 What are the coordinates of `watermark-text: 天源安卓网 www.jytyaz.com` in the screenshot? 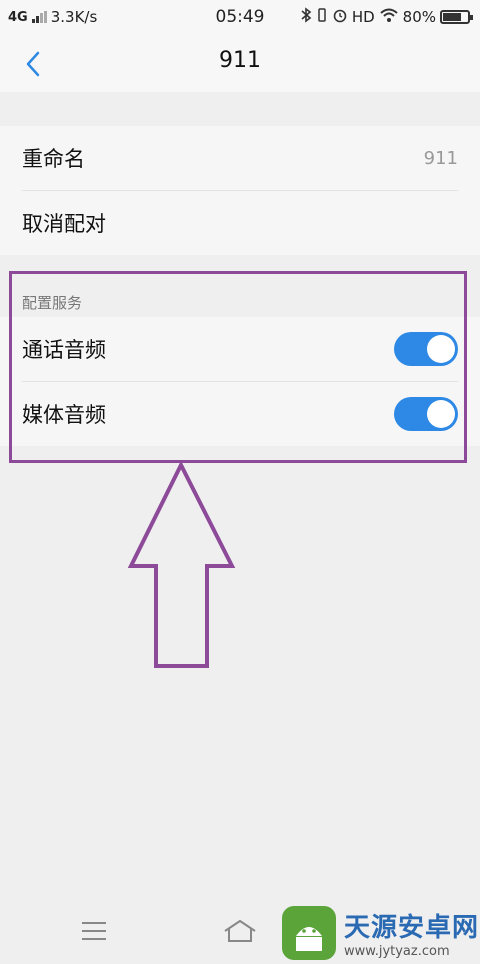 It's located at (411, 933).